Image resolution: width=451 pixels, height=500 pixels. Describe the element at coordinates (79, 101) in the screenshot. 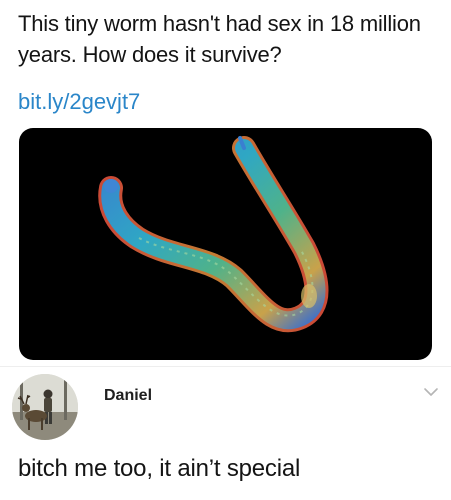

I see `tweet-link: bit.ly/2gevjt7` at that location.